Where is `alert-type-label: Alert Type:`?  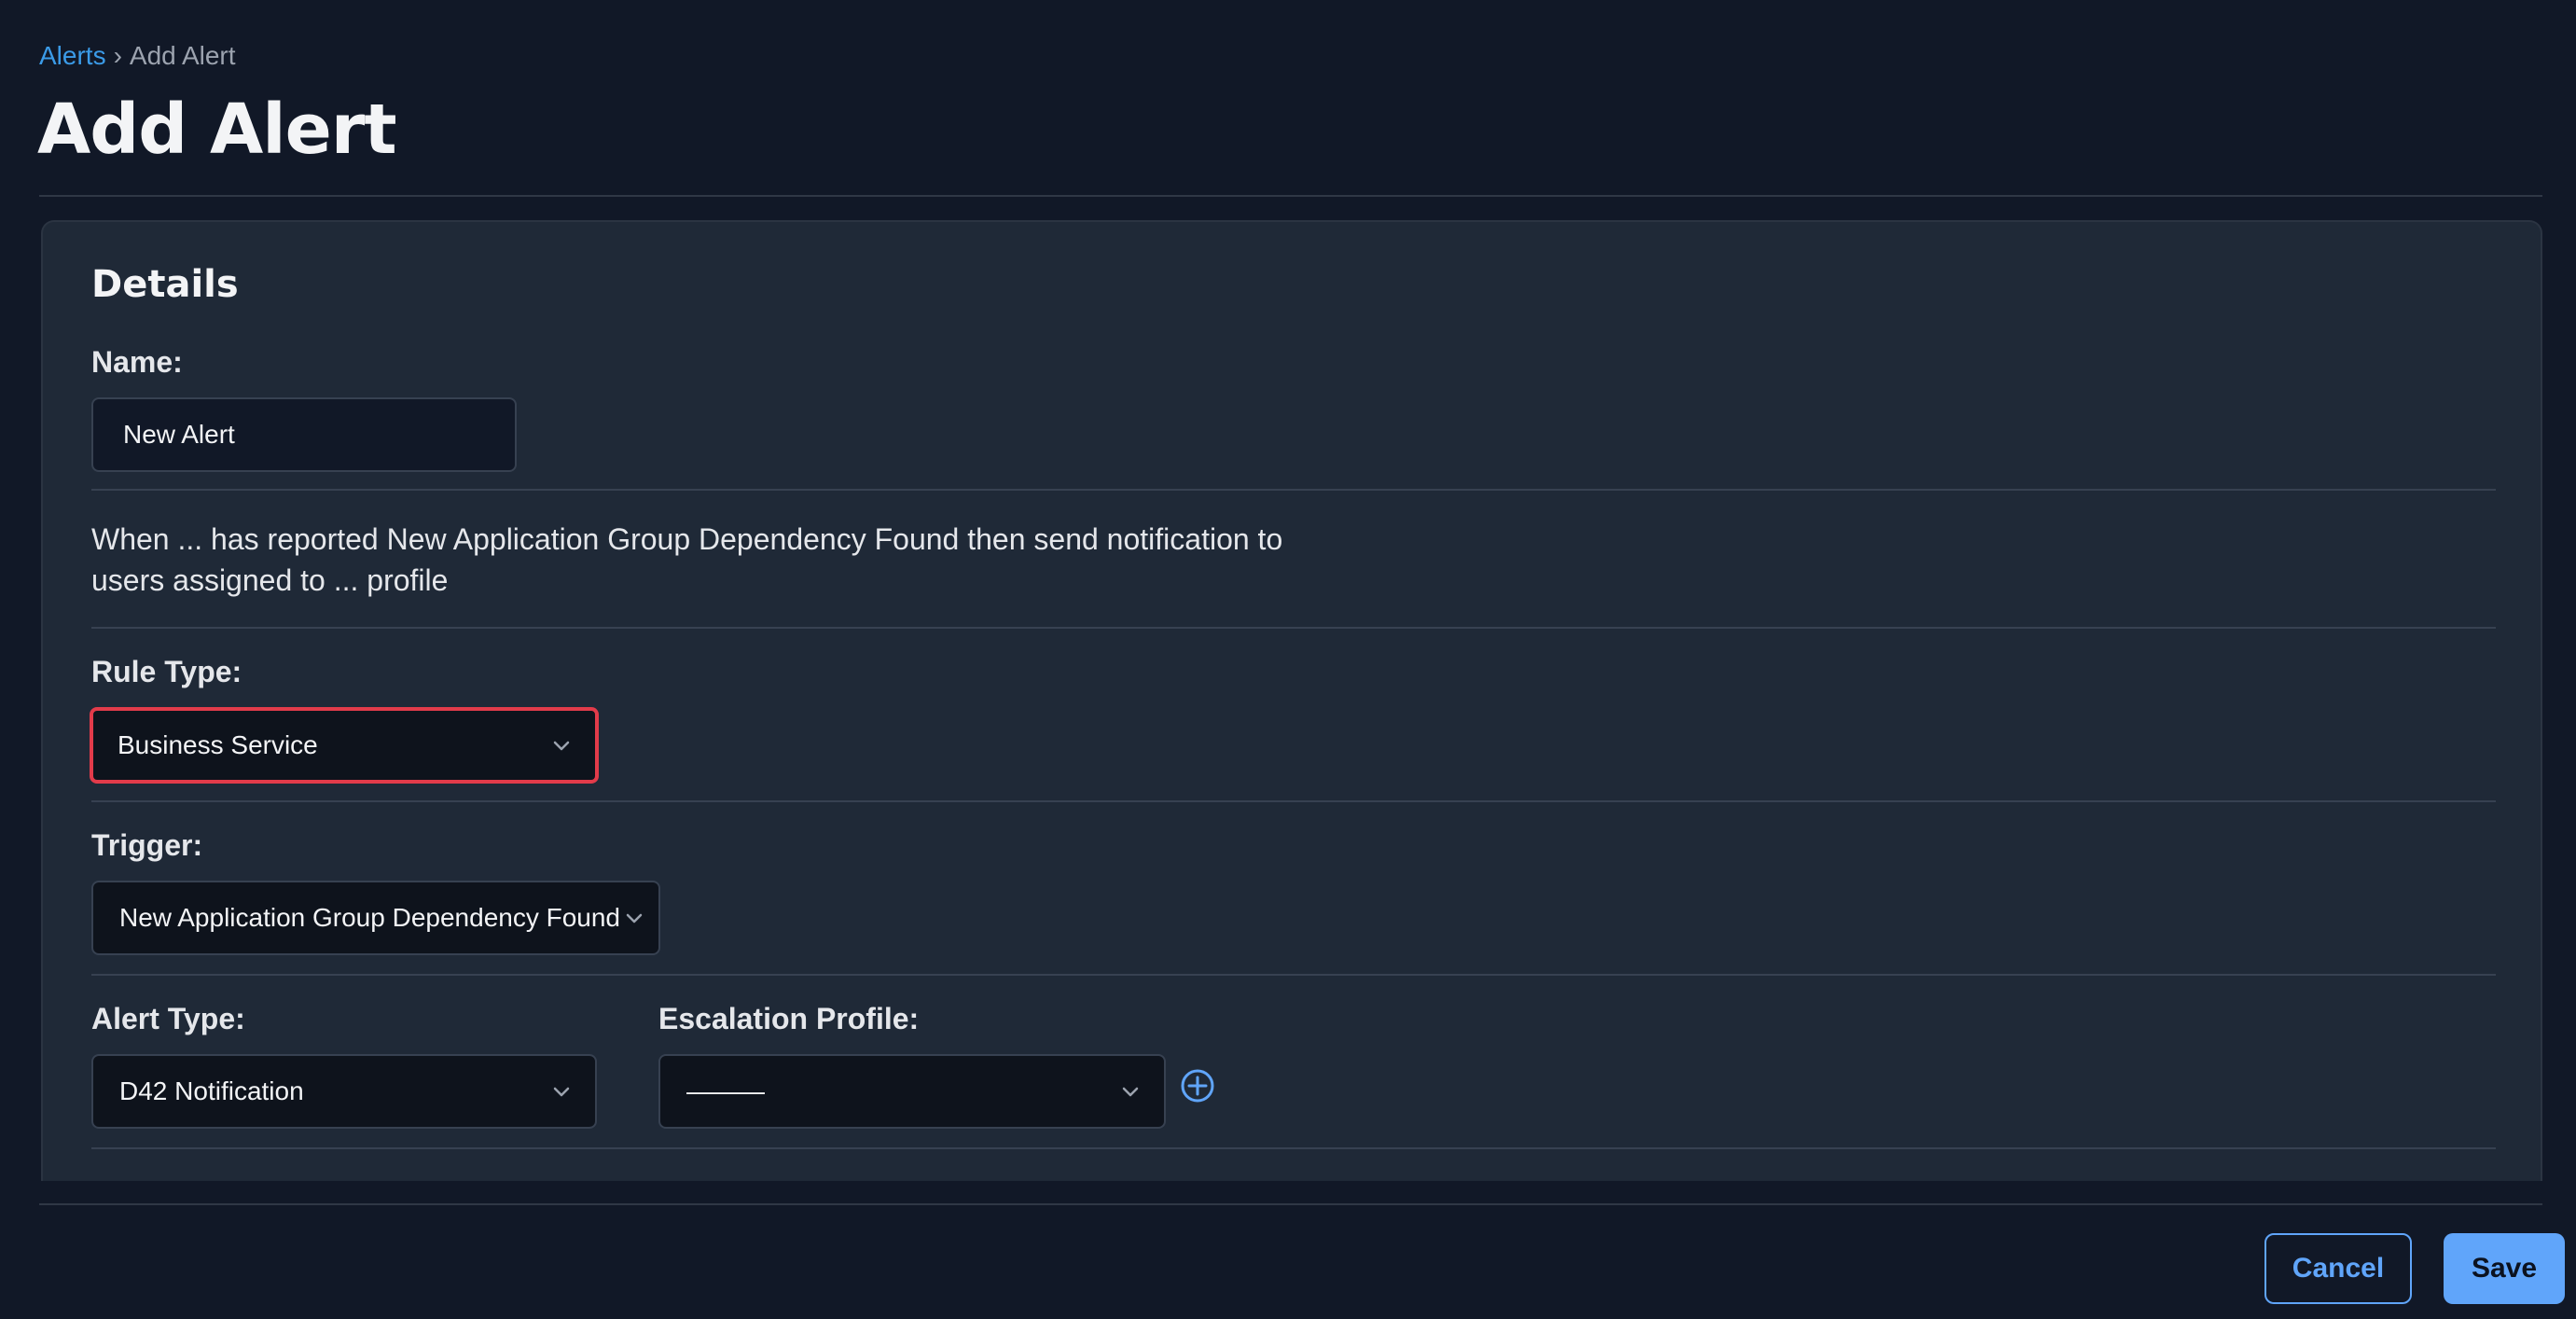 alert-type-label: Alert Type: is located at coordinates (168, 1018).